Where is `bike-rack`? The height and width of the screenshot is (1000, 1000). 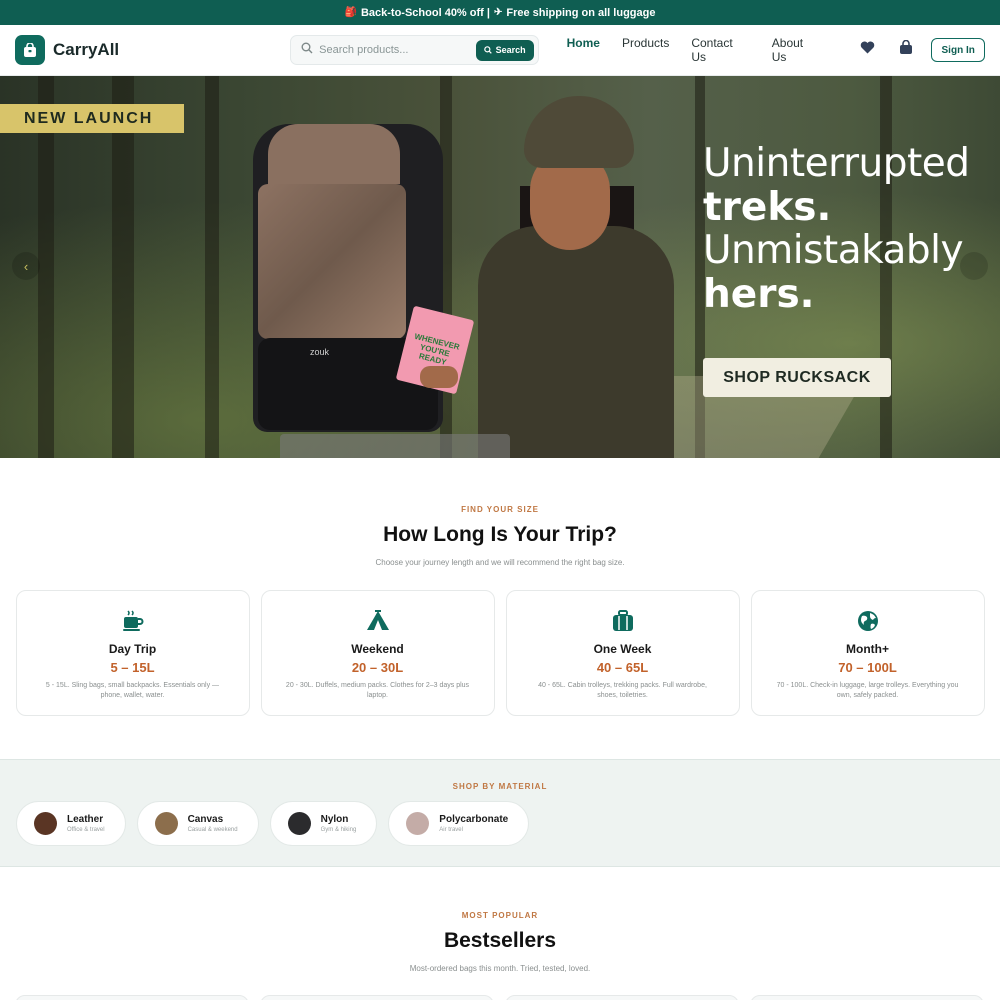 bike-rack is located at coordinates (395, 446).